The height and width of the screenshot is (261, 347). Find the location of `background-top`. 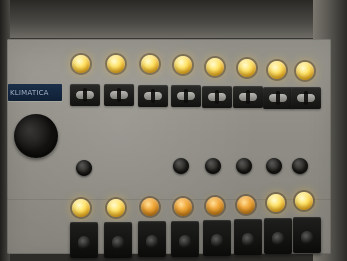

background-top is located at coordinates (173, 19).